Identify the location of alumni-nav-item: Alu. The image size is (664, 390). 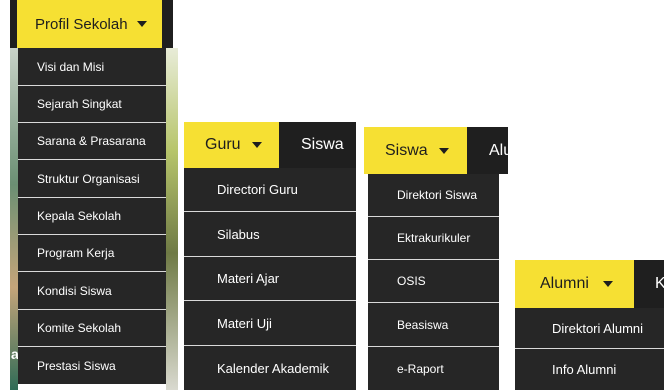
(498, 150).